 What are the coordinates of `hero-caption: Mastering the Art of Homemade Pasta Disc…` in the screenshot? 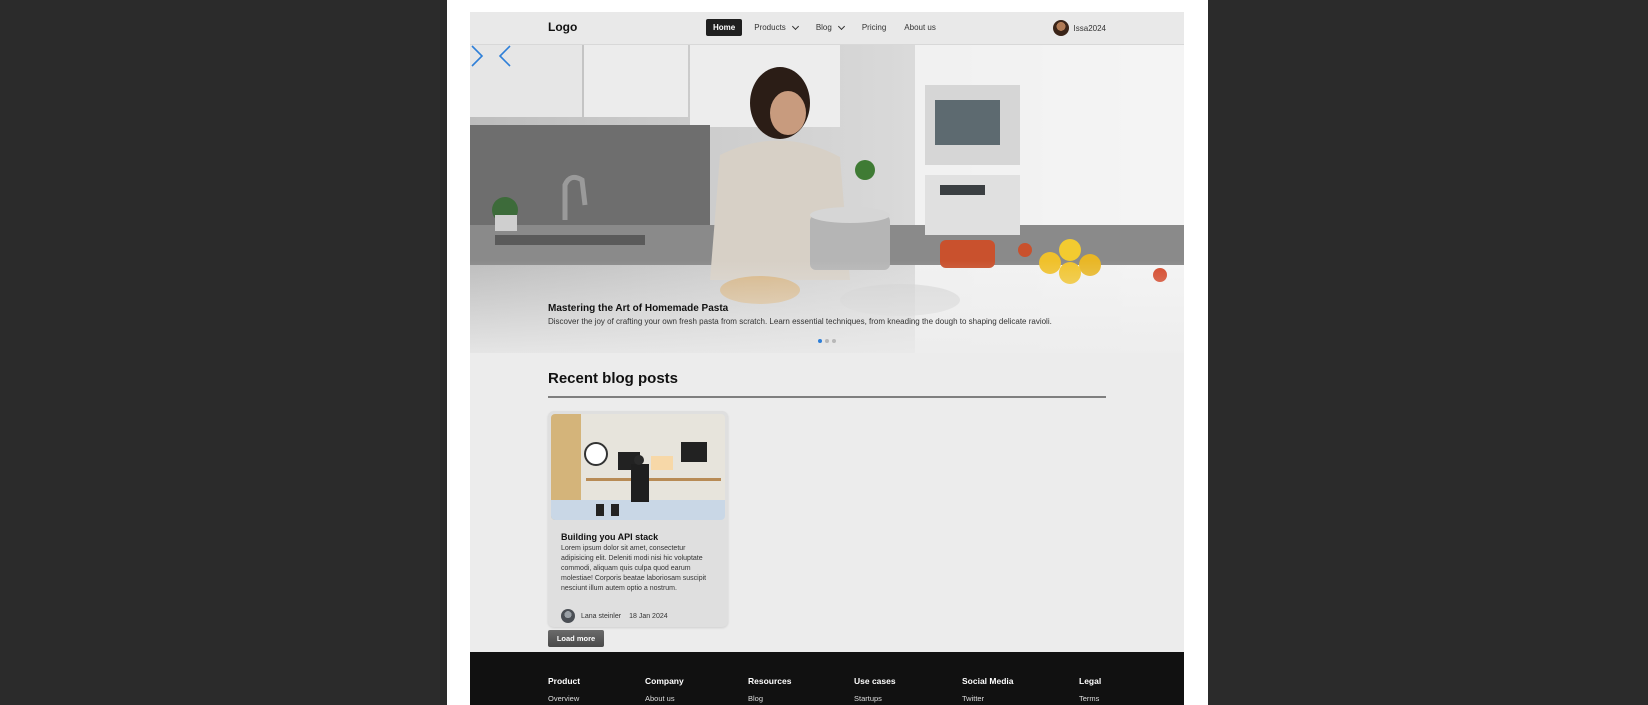 It's located at (800, 314).